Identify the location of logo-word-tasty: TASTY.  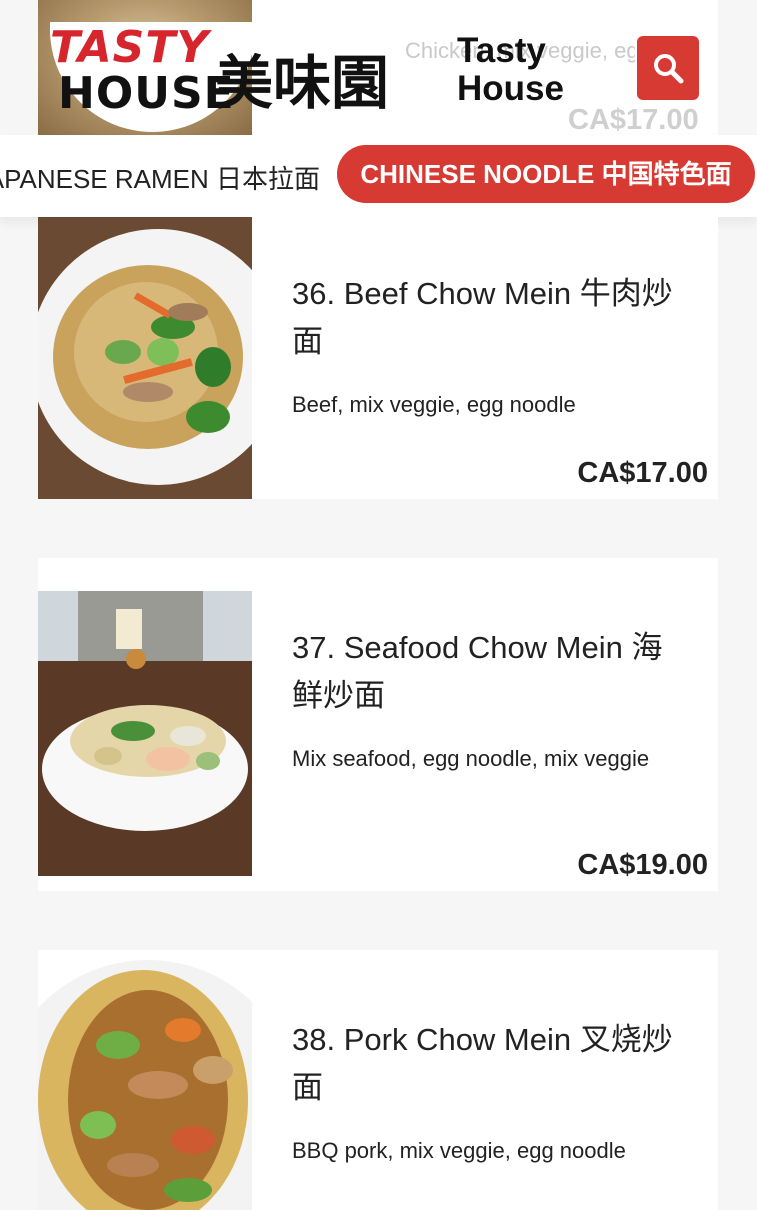
(130, 47).